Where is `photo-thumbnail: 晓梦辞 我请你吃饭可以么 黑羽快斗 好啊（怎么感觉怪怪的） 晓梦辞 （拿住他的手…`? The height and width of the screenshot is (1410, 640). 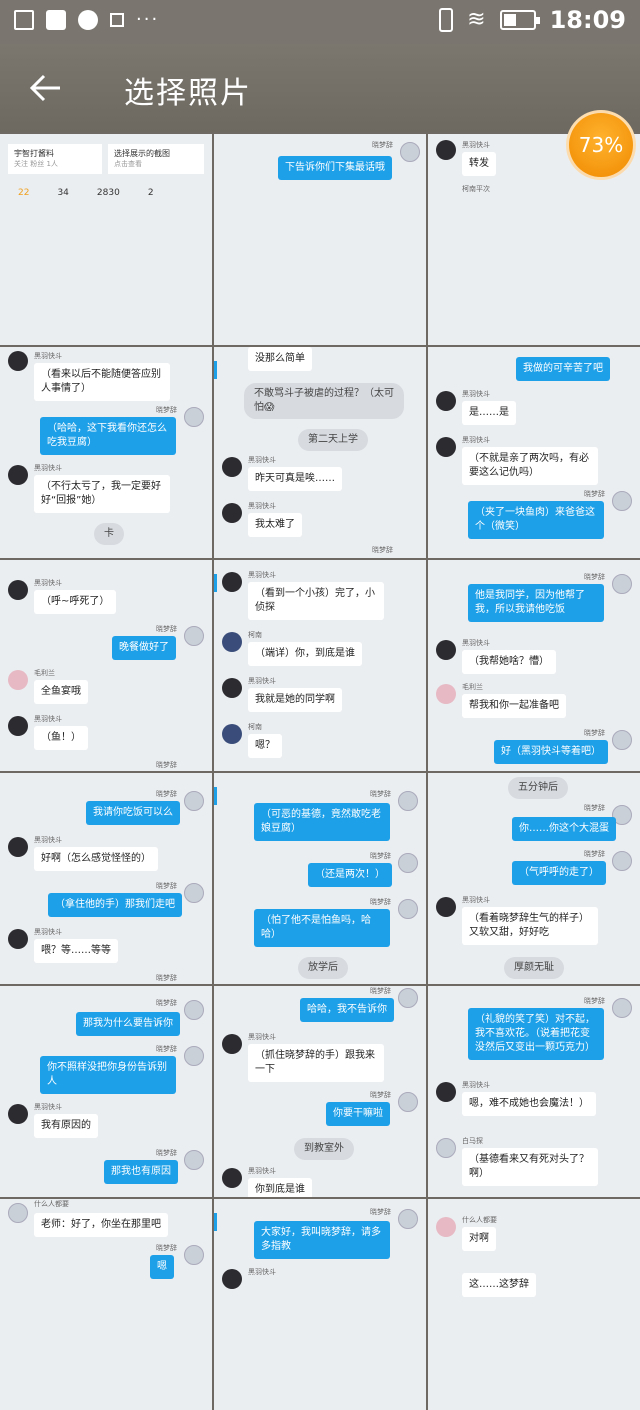 photo-thumbnail: 晓梦辞 我请你吃饭可以么 黑羽快斗 好啊（怎么感觉怪怪的） 晓梦辞 （拿住他的手… is located at coordinates (106, 878).